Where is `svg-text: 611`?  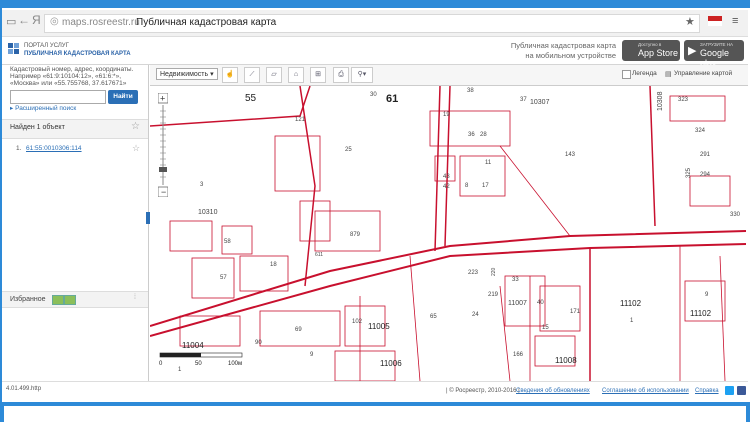
svg-text: 611 is located at coordinates (319, 255).